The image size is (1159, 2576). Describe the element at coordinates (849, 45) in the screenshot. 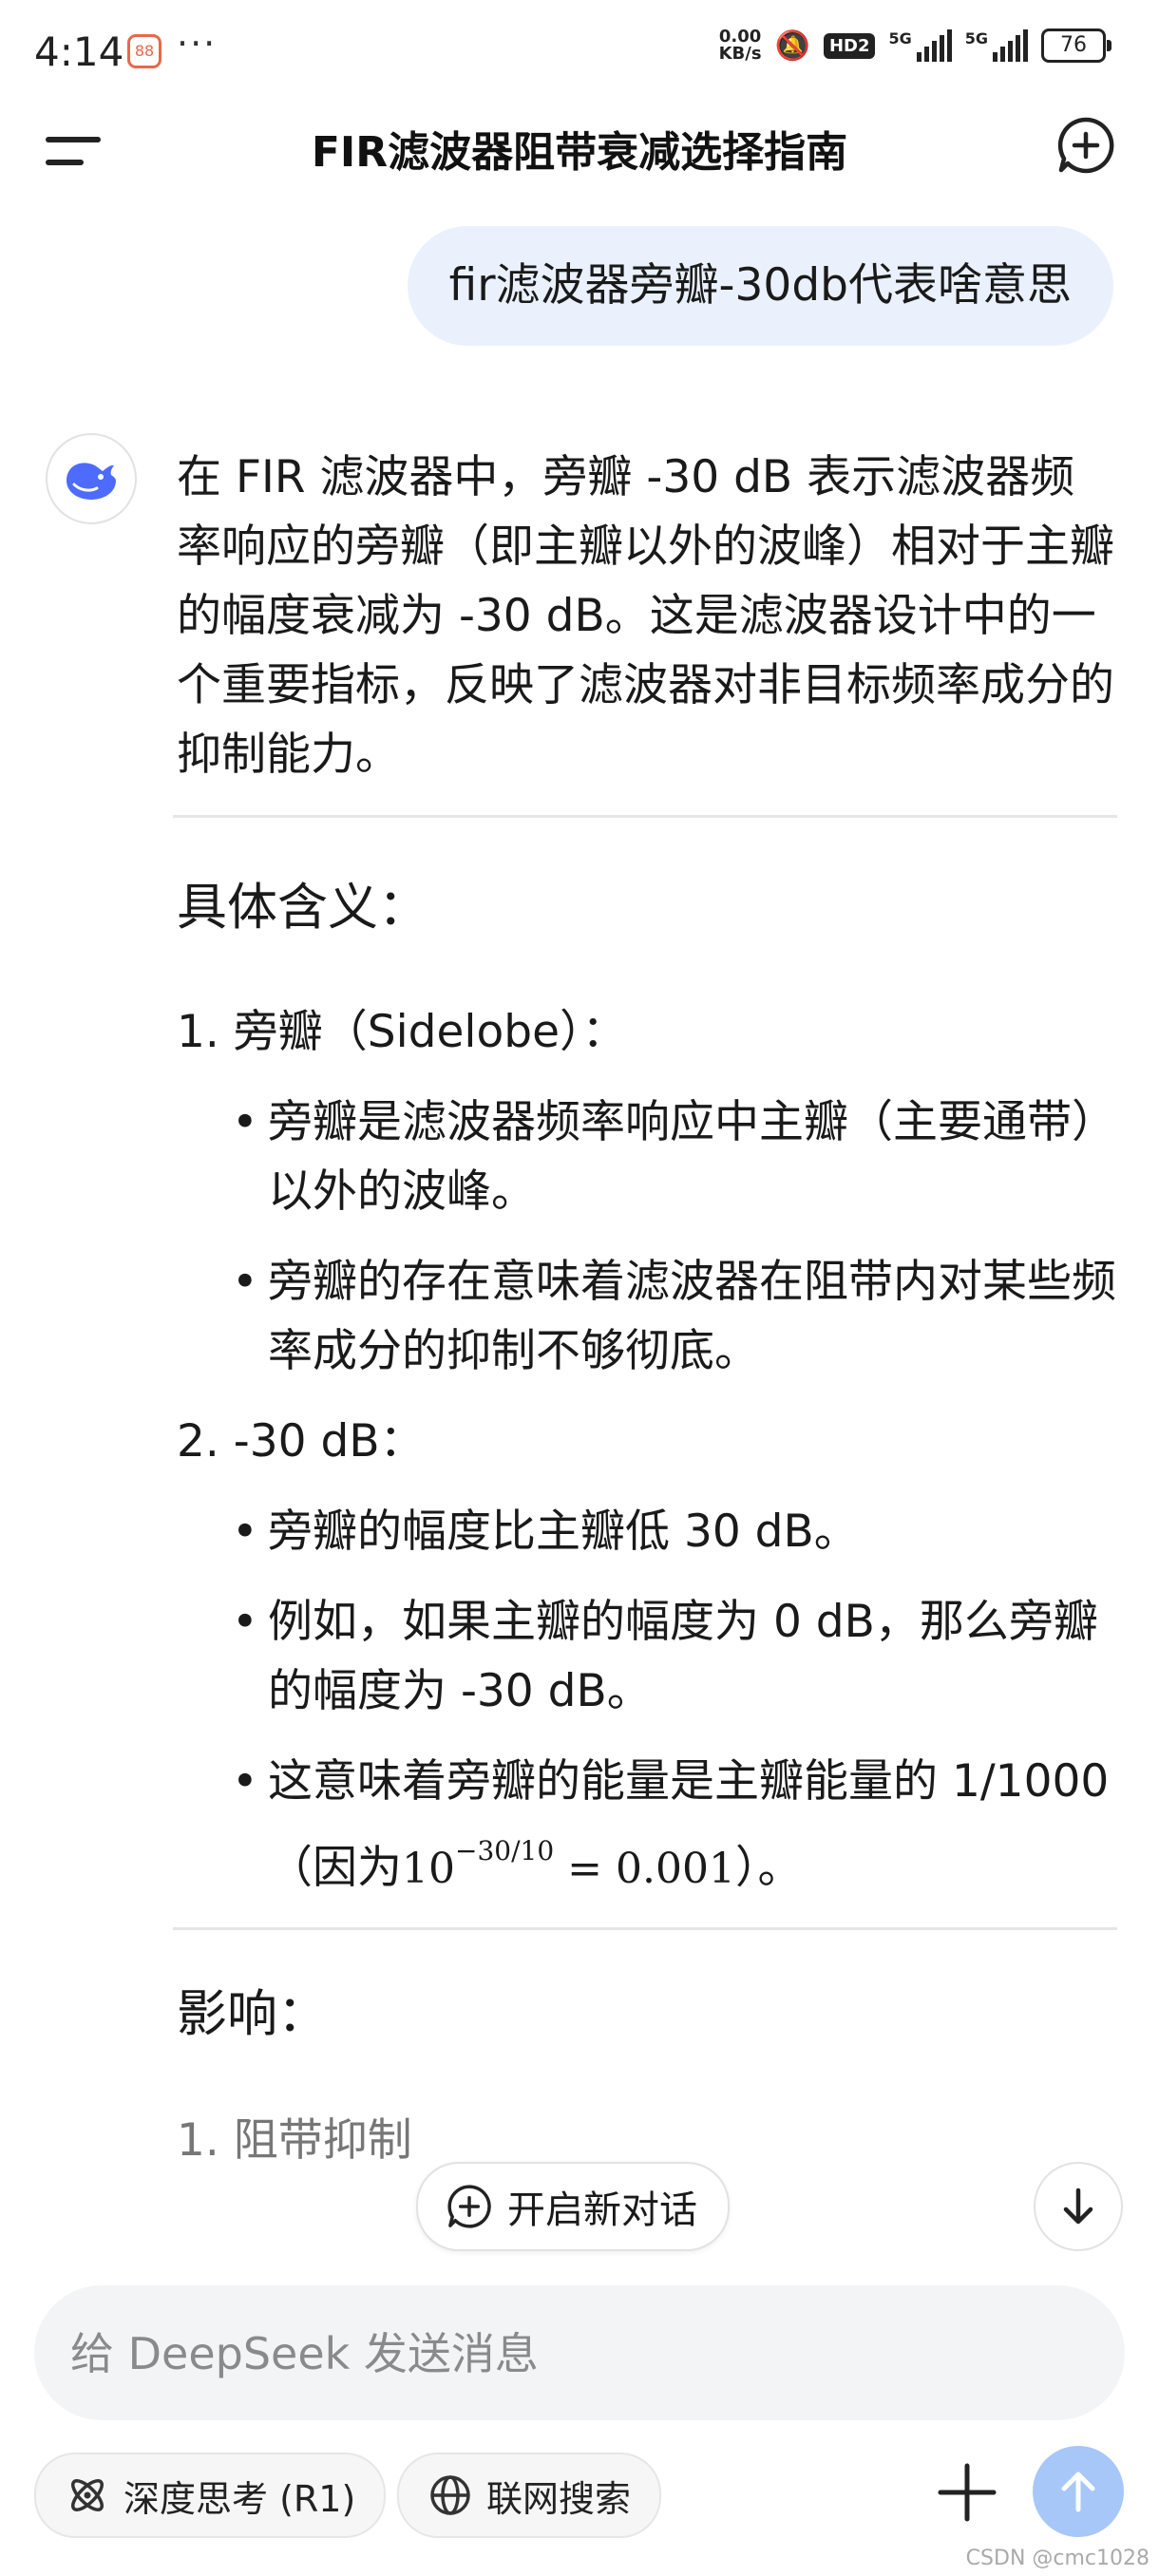

I see `hd-voice-icon: HD2` at that location.